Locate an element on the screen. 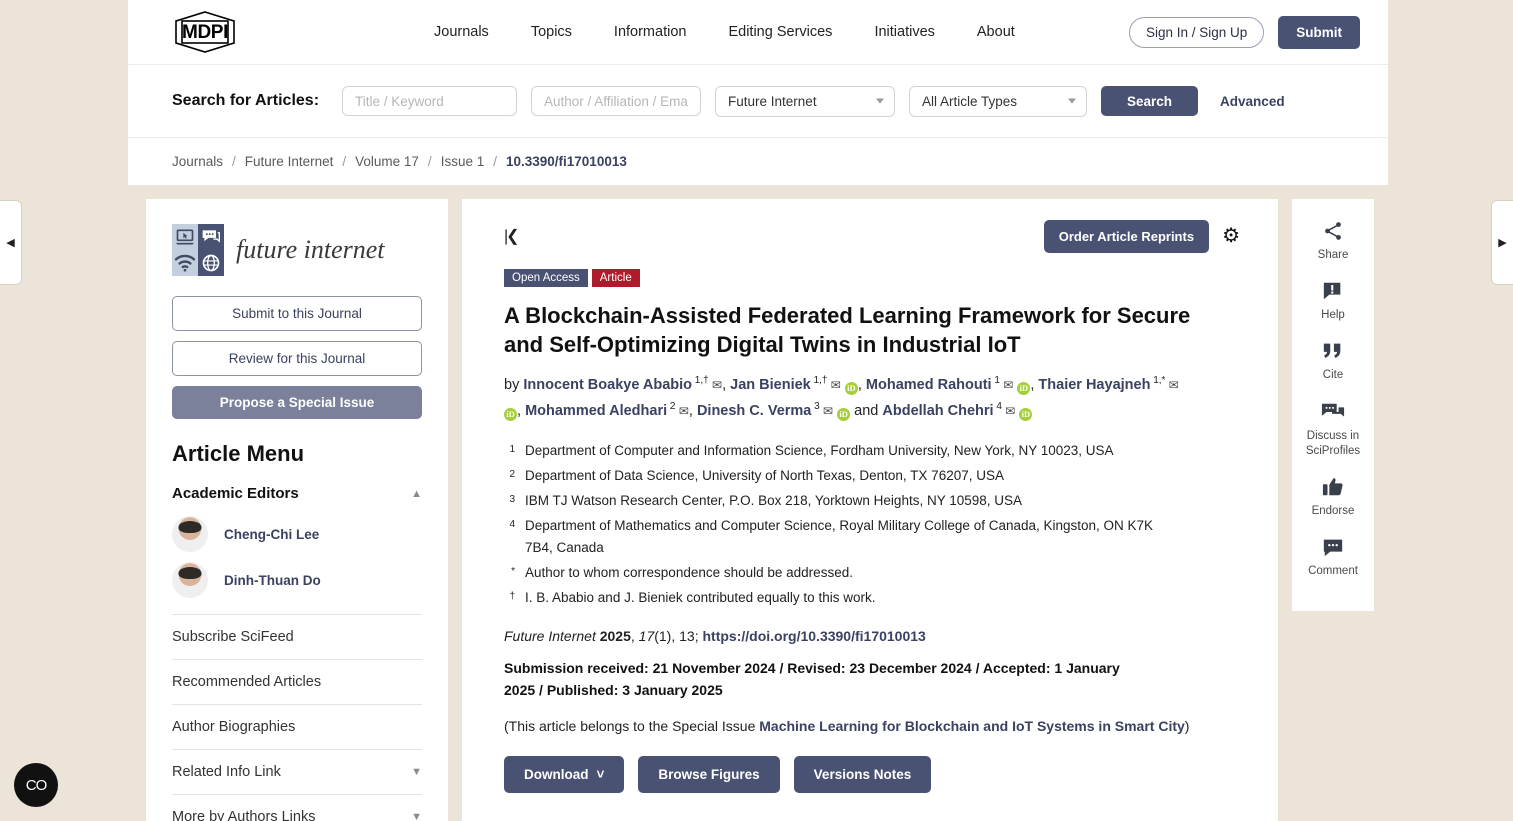  author-link: Mohamed Rahouti is located at coordinates (929, 385).